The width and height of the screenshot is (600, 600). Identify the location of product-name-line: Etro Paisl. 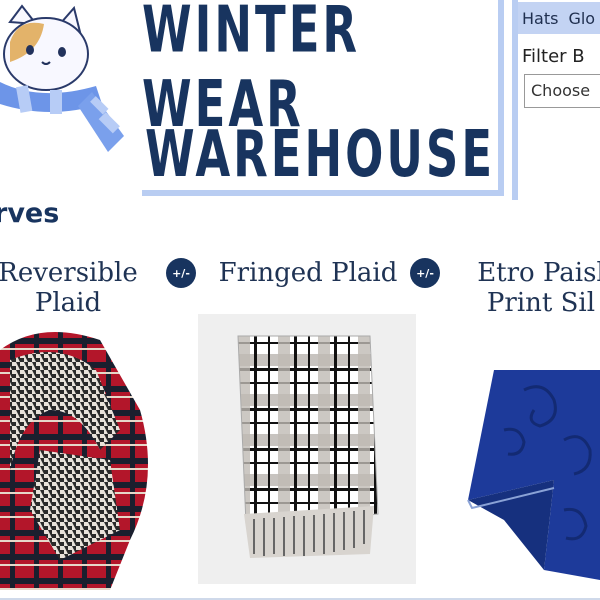
(538, 273).